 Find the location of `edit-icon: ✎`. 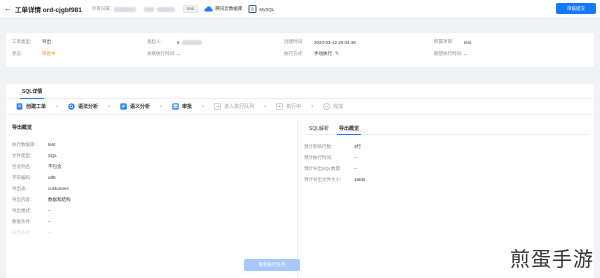

edit-icon: ✎ is located at coordinates (337, 54).